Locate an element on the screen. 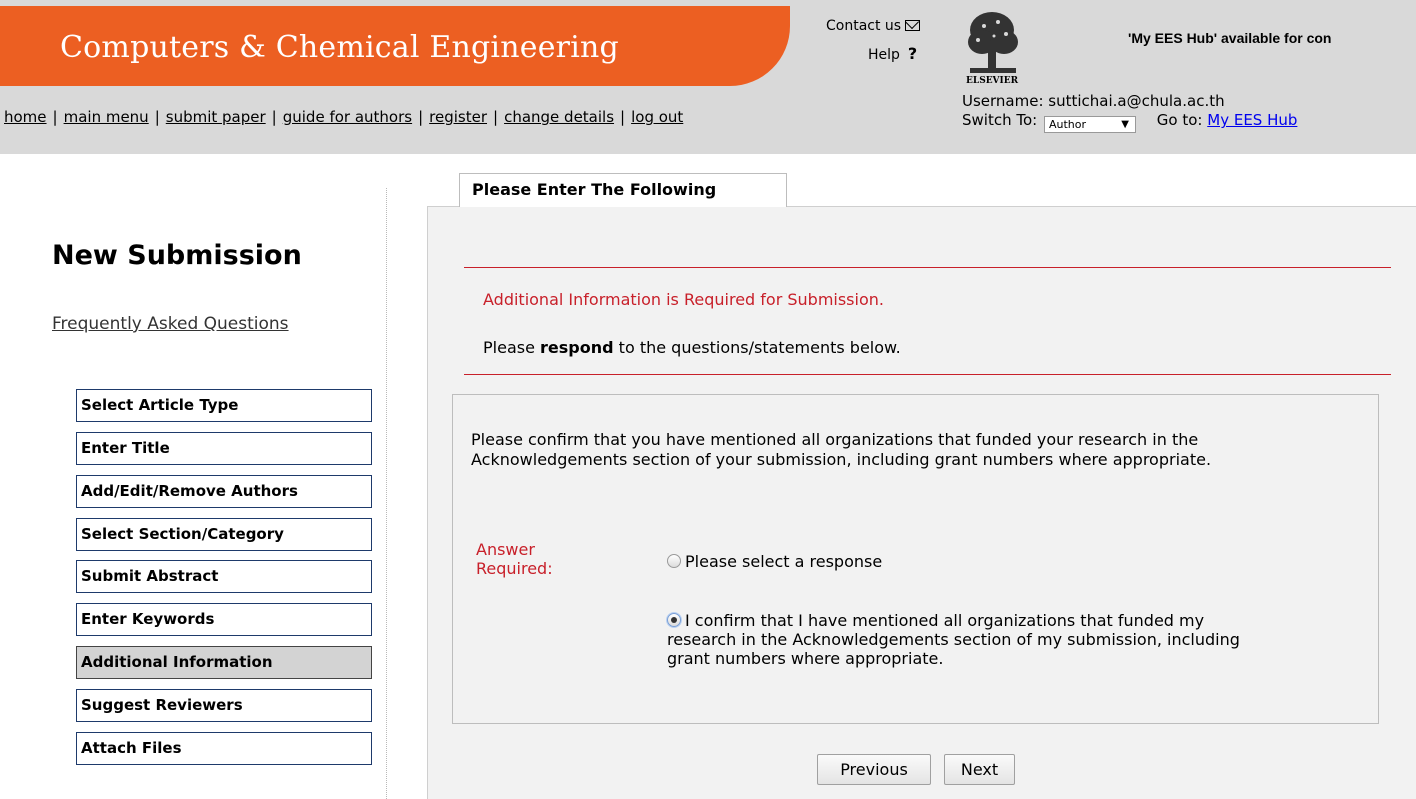 This screenshot has width=1416, height=799. contact-us-label: Contact us is located at coordinates (863, 26).